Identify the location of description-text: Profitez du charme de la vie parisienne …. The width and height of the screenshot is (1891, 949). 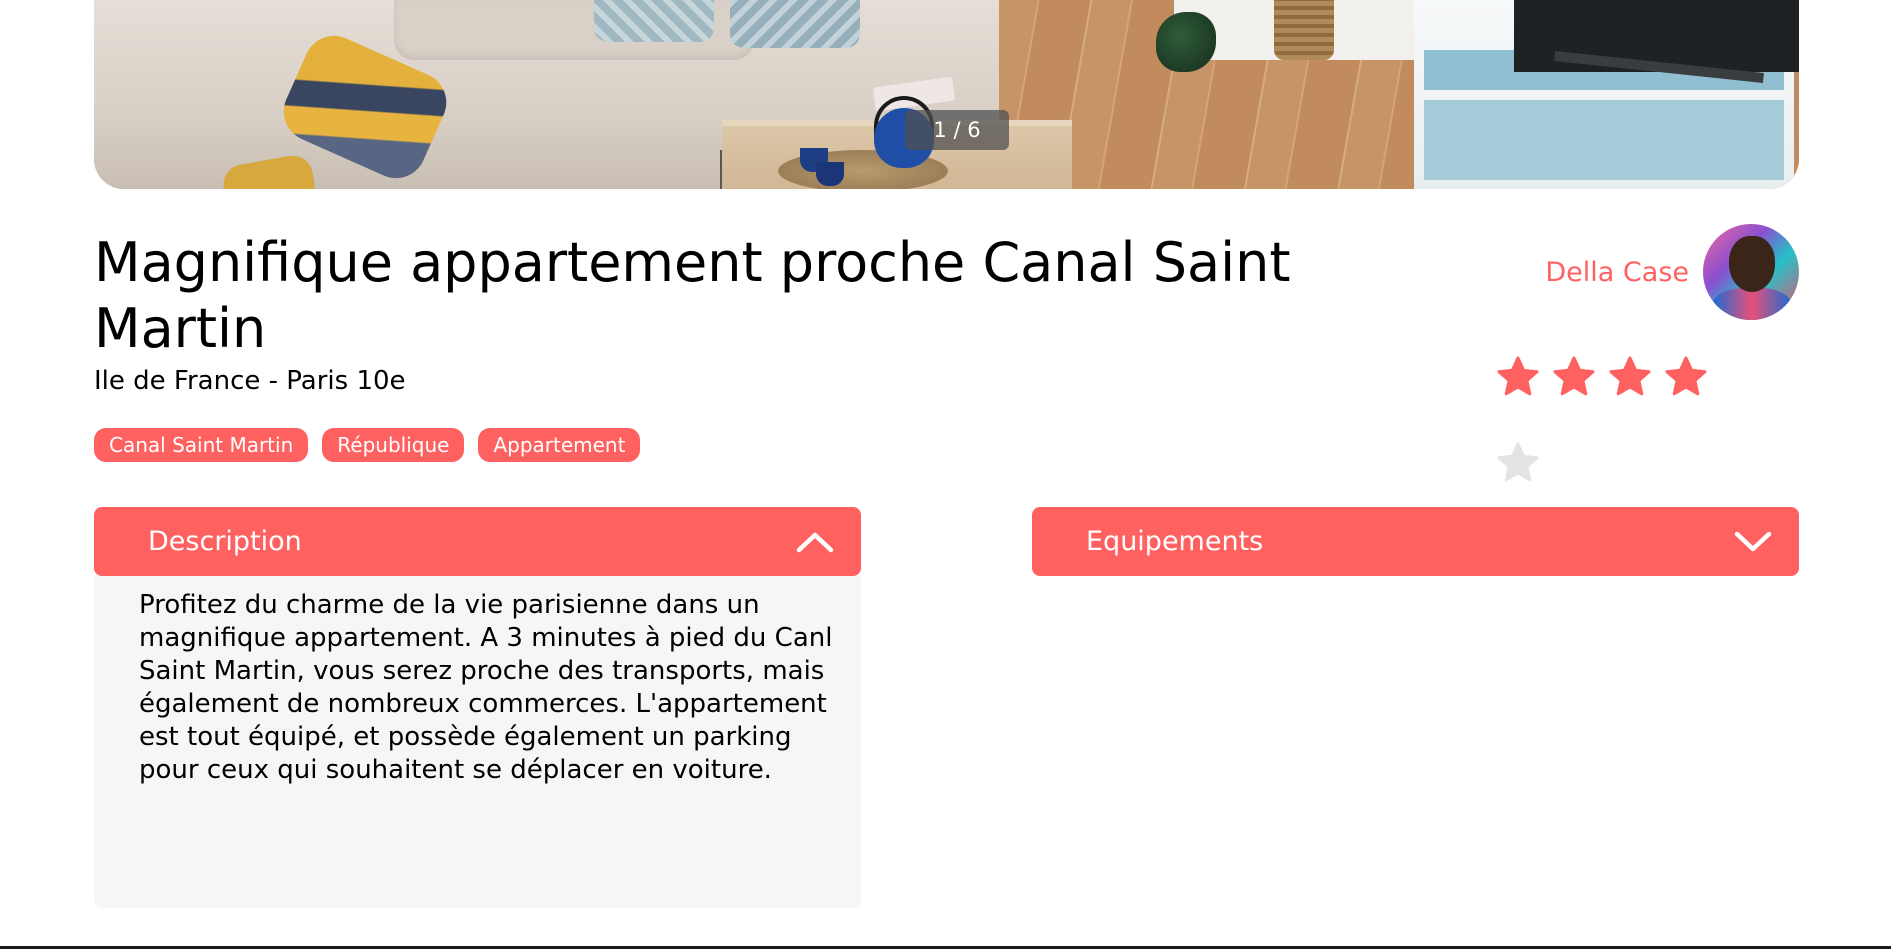
(486, 687).